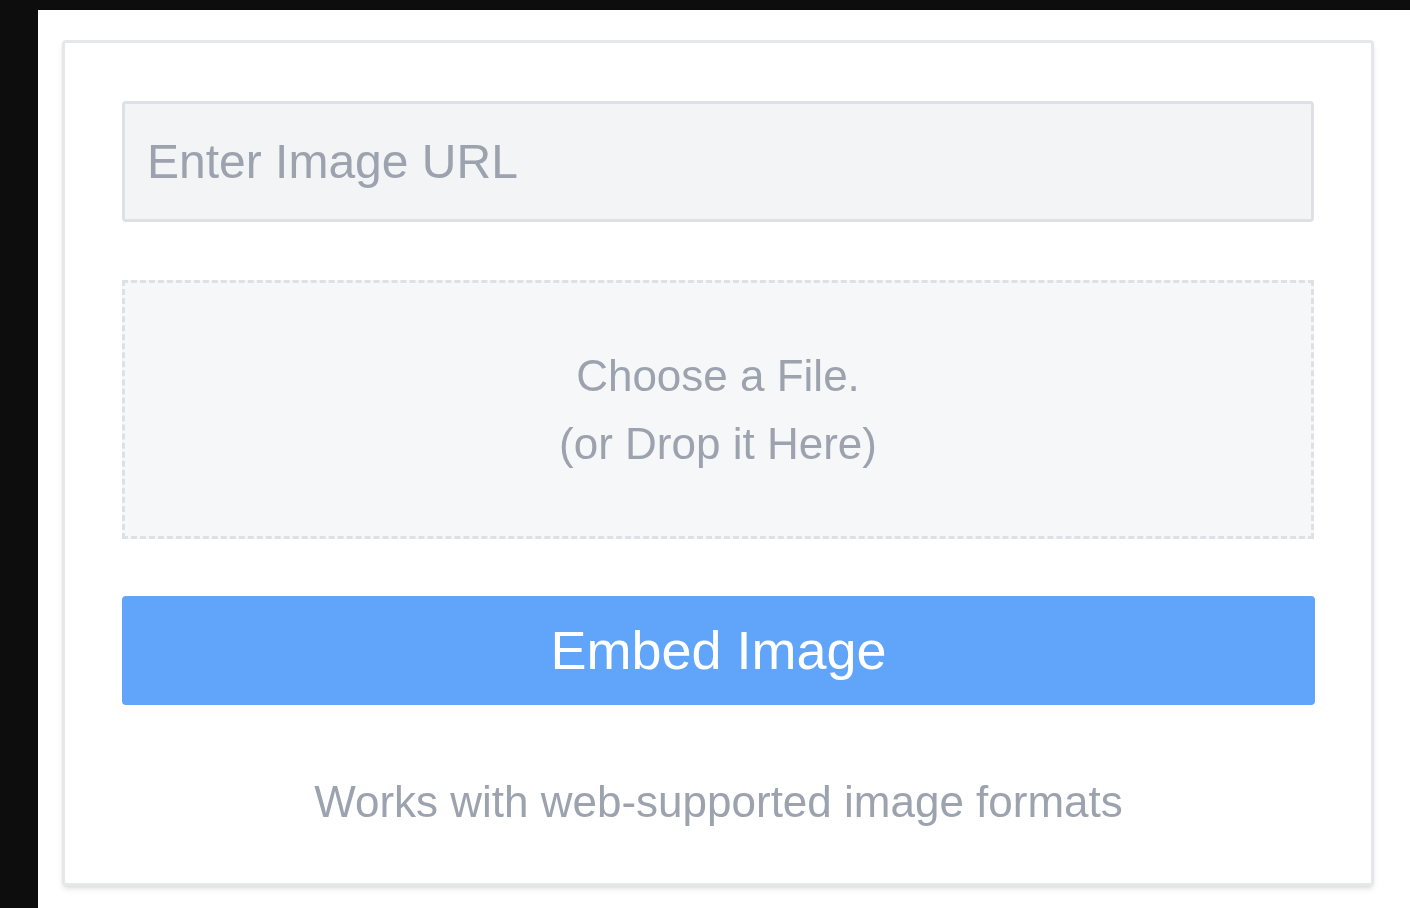  What do you see at coordinates (718, 161) in the screenshot?
I see `url-input-field: Enter Image URL` at bounding box center [718, 161].